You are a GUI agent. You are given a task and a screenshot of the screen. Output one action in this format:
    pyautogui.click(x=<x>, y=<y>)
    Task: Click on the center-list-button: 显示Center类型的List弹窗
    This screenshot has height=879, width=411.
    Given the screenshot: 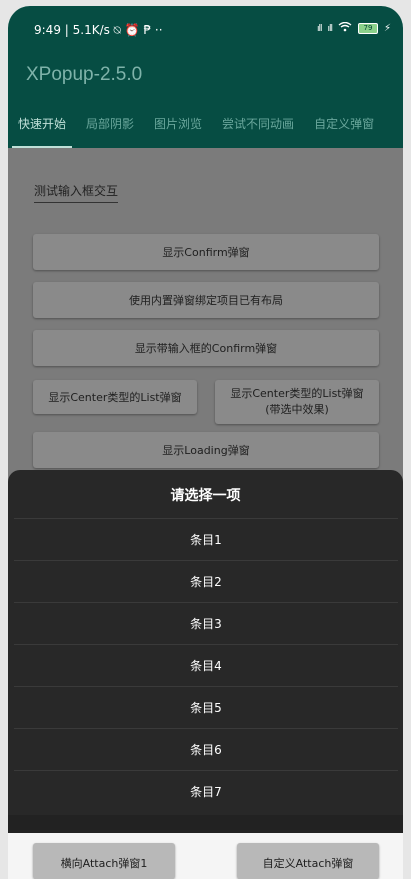 What is the action you would take?
    pyautogui.click(x=115, y=397)
    